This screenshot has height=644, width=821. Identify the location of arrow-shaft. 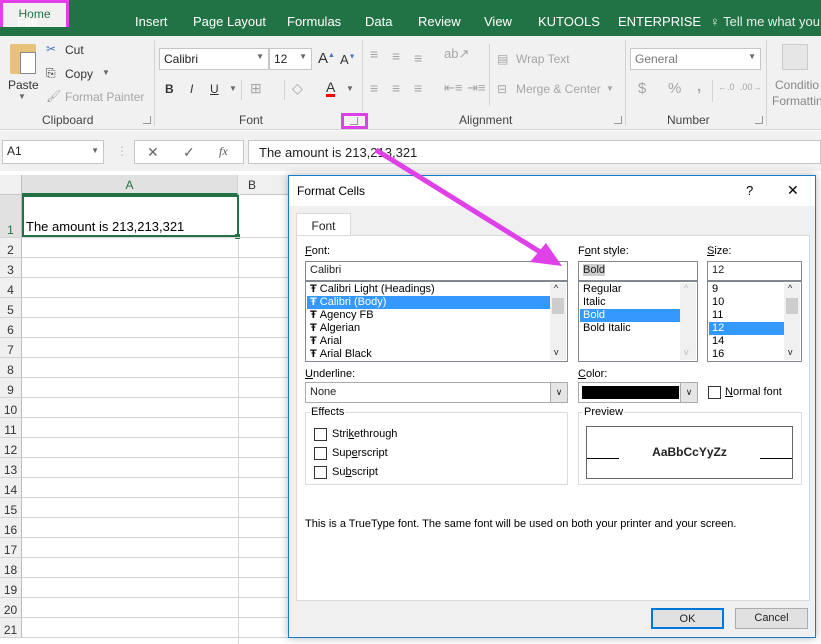
(460, 202).